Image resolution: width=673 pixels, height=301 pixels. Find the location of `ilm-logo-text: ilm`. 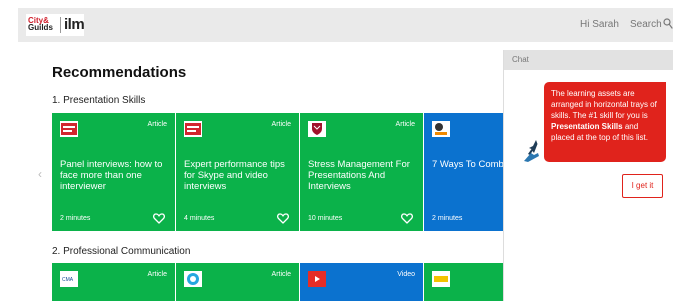

ilm-logo-text: ilm is located at coordinates (74, 24).